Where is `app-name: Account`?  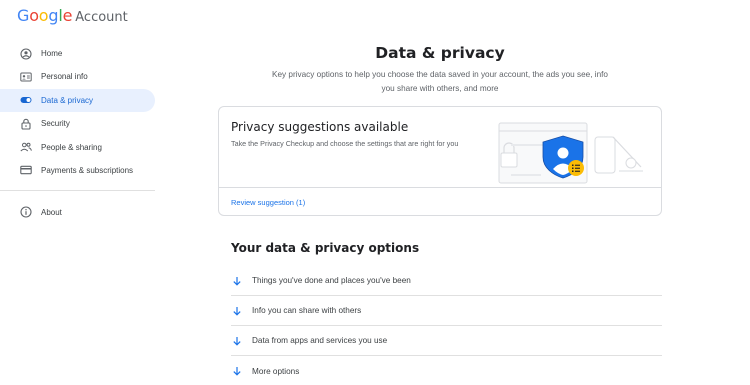 app-name: Account is located at coordinates (101, 17).